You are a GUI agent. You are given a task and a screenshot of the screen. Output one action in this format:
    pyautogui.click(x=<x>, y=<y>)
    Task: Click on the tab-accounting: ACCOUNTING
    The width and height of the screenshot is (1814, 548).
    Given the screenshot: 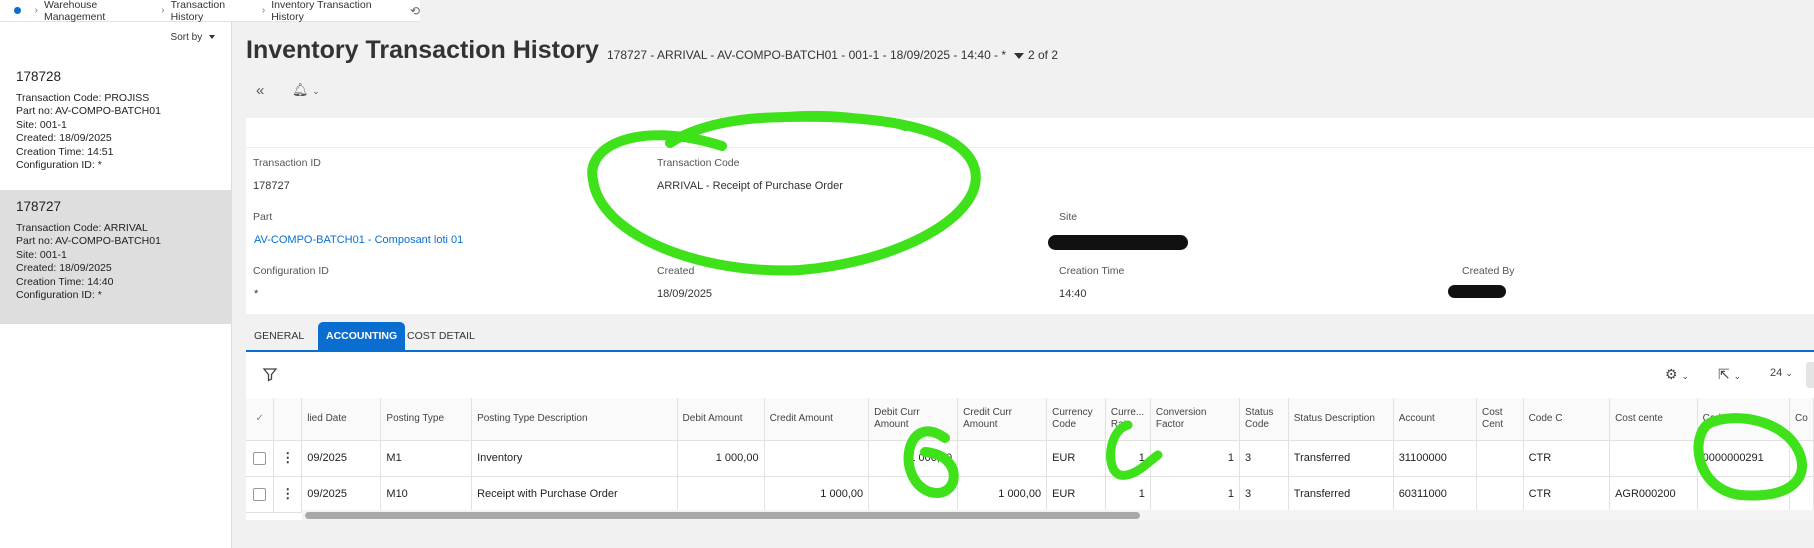 What is the action you would take?
    pyautogui.click(x=362, y=336)
    